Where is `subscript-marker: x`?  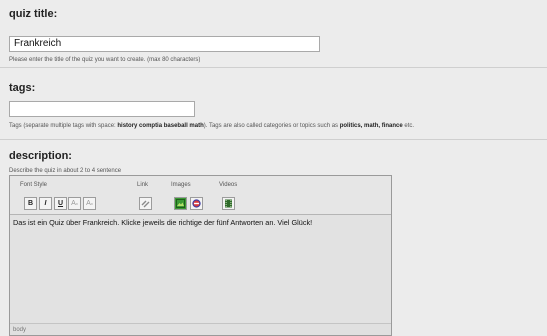 subscript-marker: x is located at coordinates (76, 203).